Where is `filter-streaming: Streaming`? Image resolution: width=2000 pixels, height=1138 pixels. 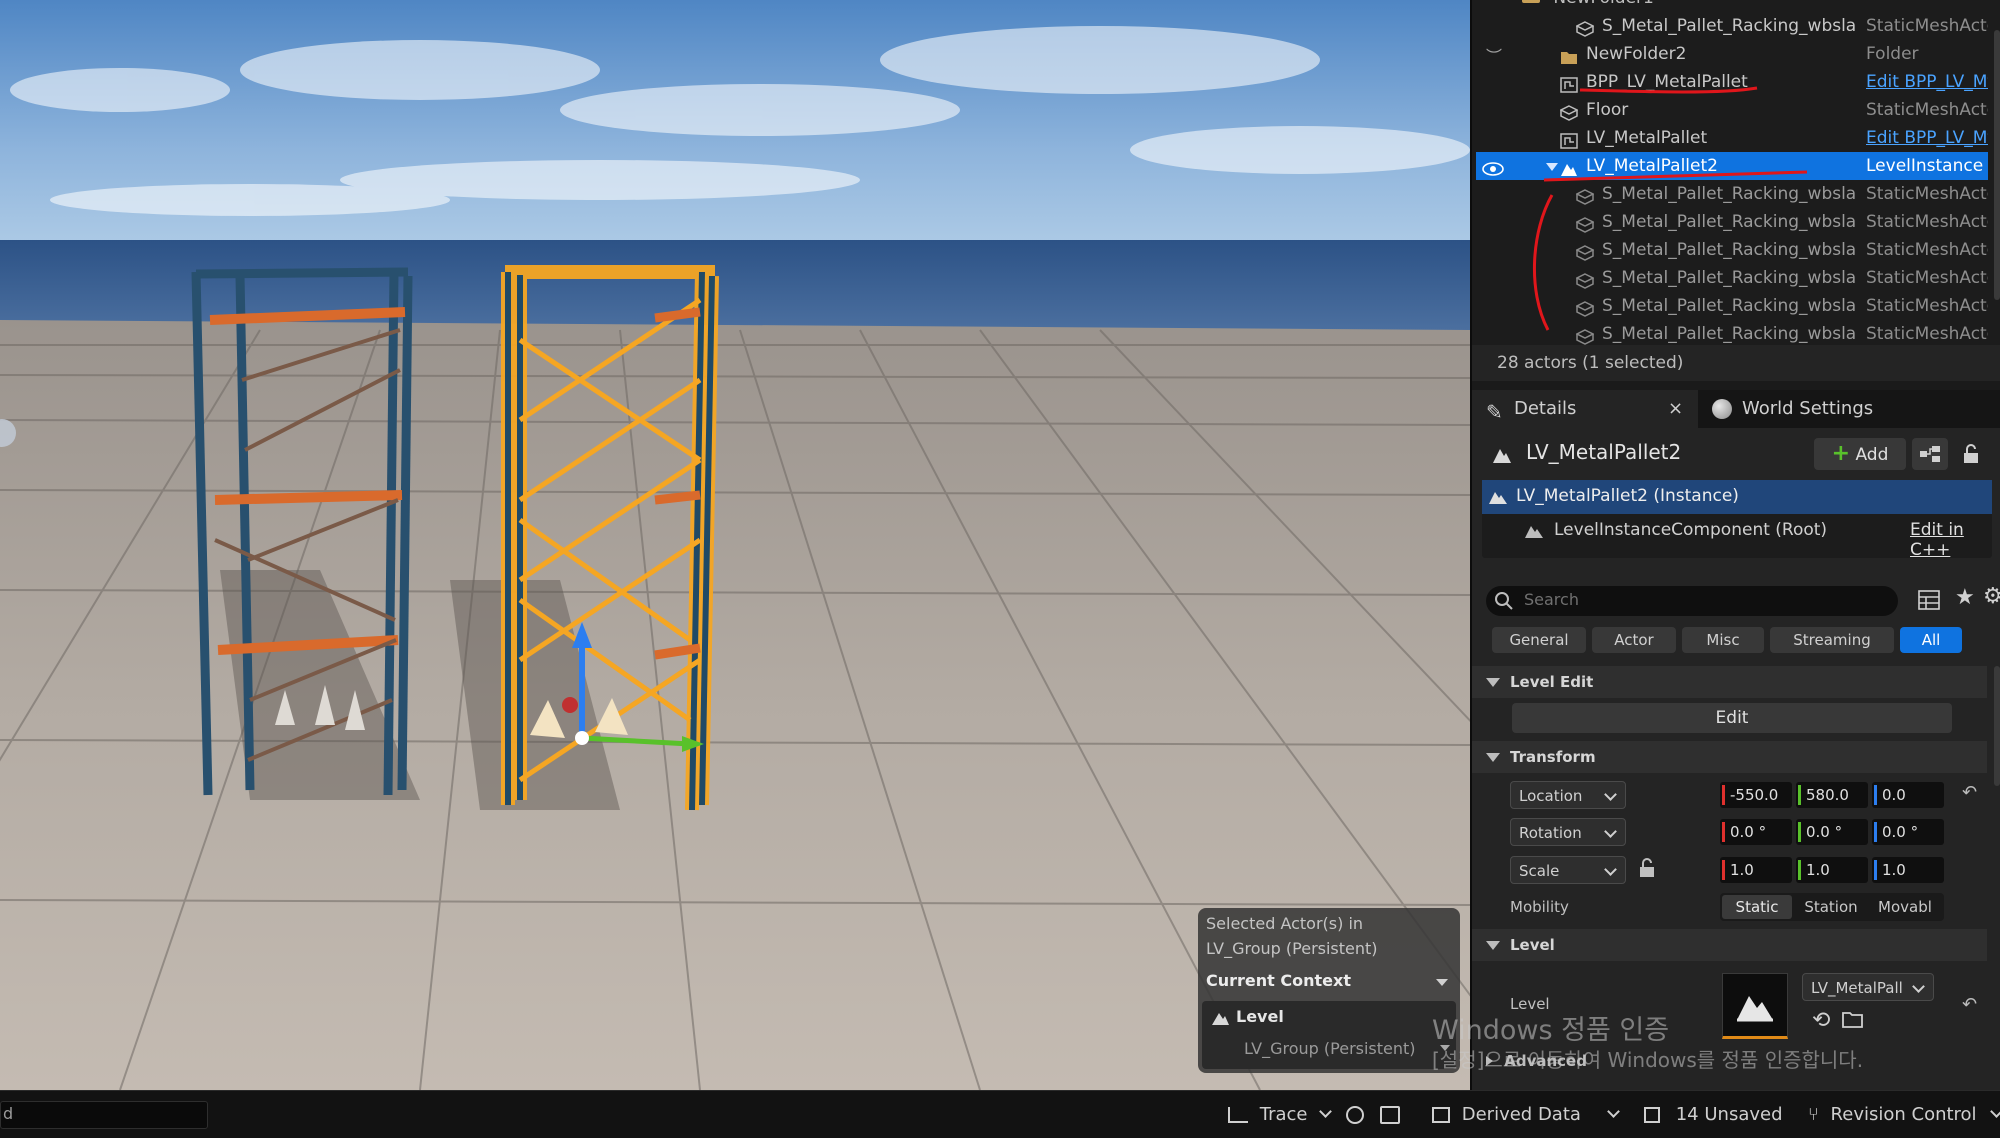
filter-streaming: Streaming is located at coordinates (1832, 640).